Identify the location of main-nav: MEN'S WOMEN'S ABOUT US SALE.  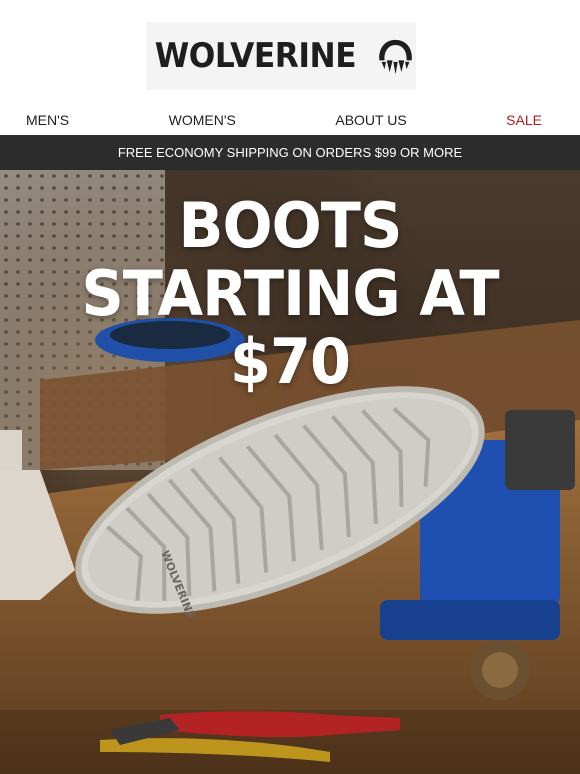
(290, 119).